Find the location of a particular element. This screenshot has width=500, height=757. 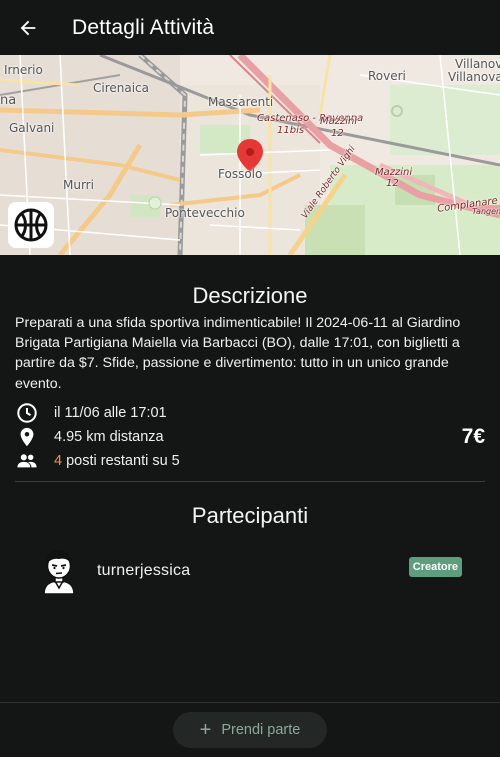

map-label-roveri: Roveri is located at coordinates (387, 76).